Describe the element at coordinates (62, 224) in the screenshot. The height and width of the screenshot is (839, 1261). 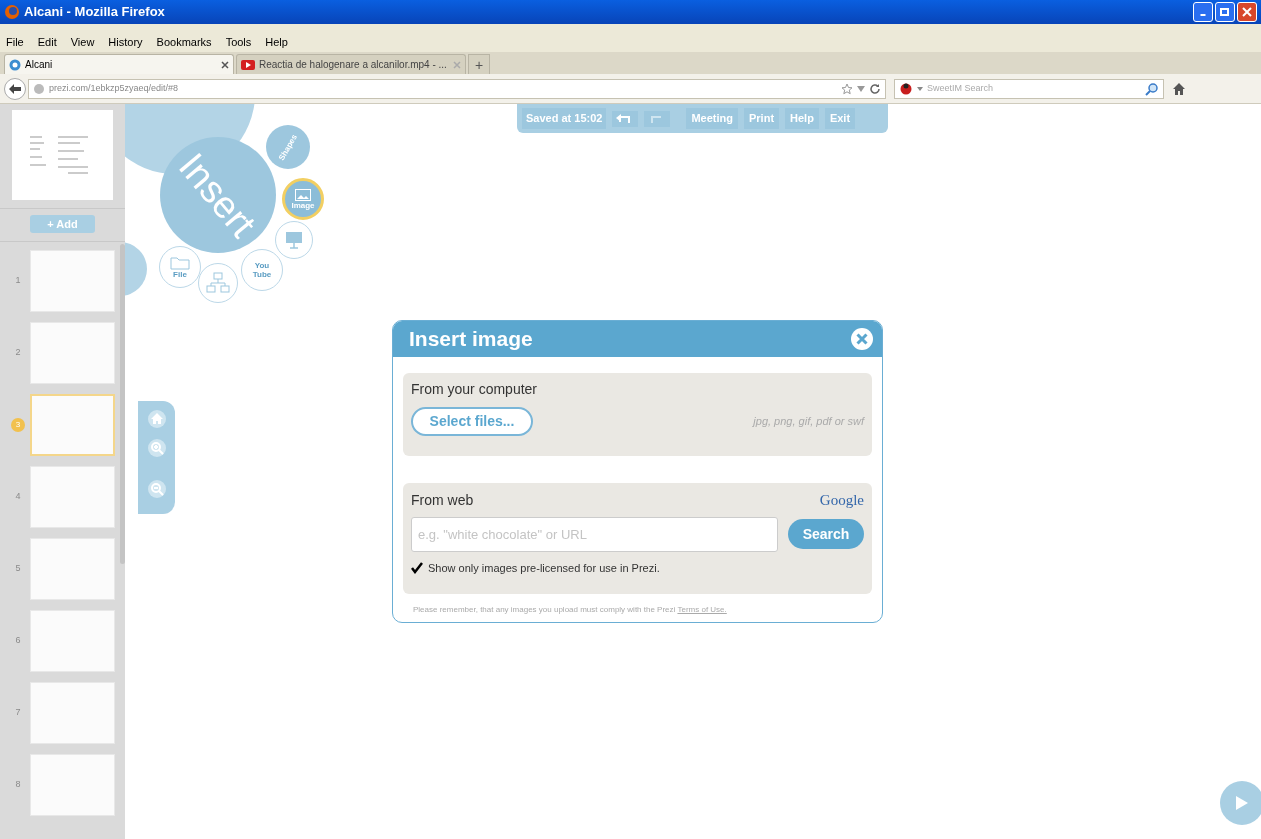
I see `add-button: + Add` at that location.